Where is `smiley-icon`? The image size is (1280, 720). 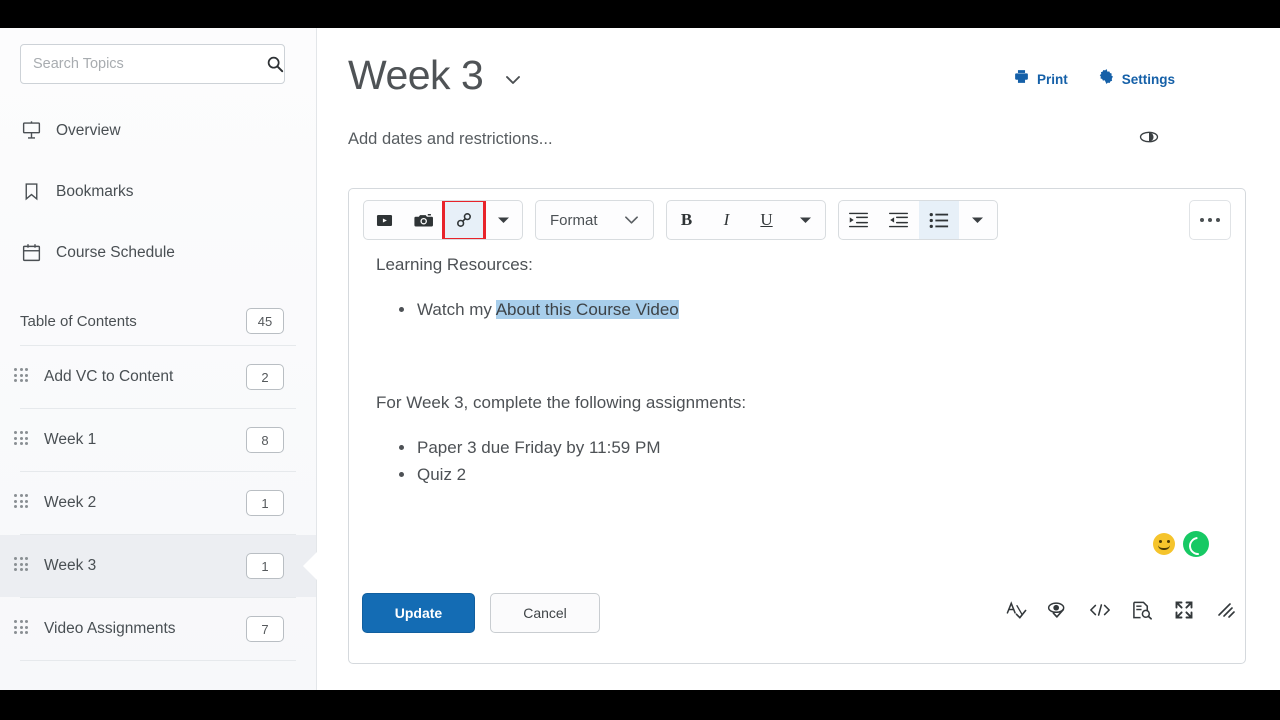 smiley-icon is located at coordinates (1164, 544).